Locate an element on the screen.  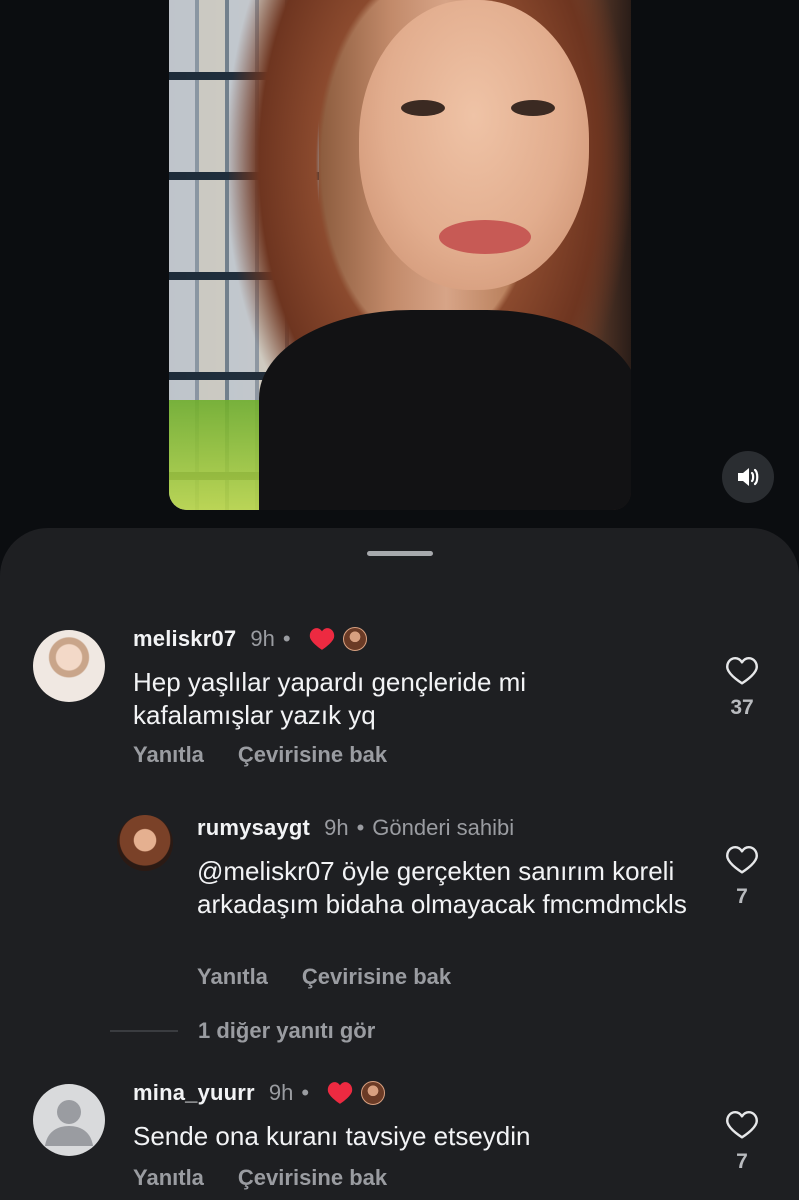
like-button: 37 is located at coordinates (742, 688).